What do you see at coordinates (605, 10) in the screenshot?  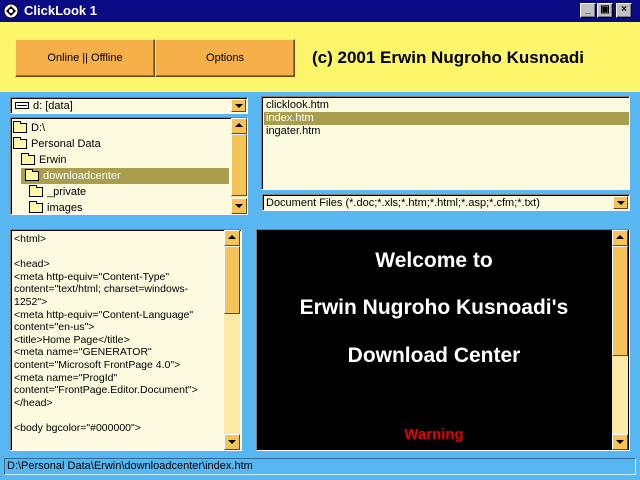 I see `restore-button: ▣` at bounding box center [605, 10].